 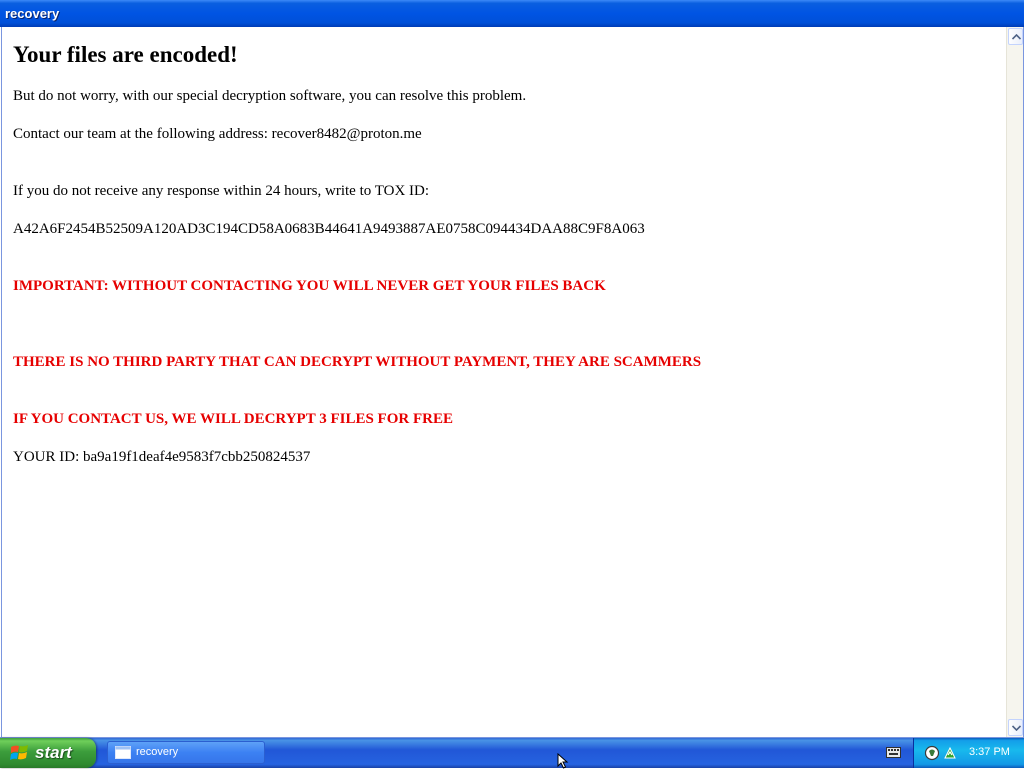 I want to click on start-button: start, so click(x=48, y=753).